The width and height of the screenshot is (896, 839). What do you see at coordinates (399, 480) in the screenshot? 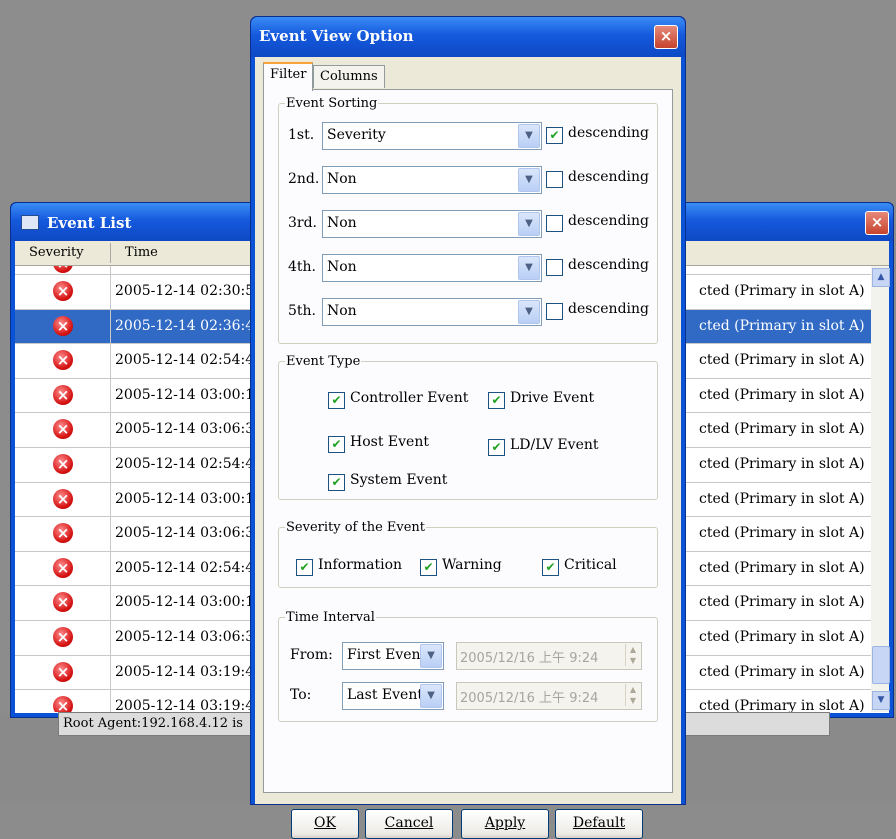
I see `system-event-label: System Event` at bounding box center [399, 480].